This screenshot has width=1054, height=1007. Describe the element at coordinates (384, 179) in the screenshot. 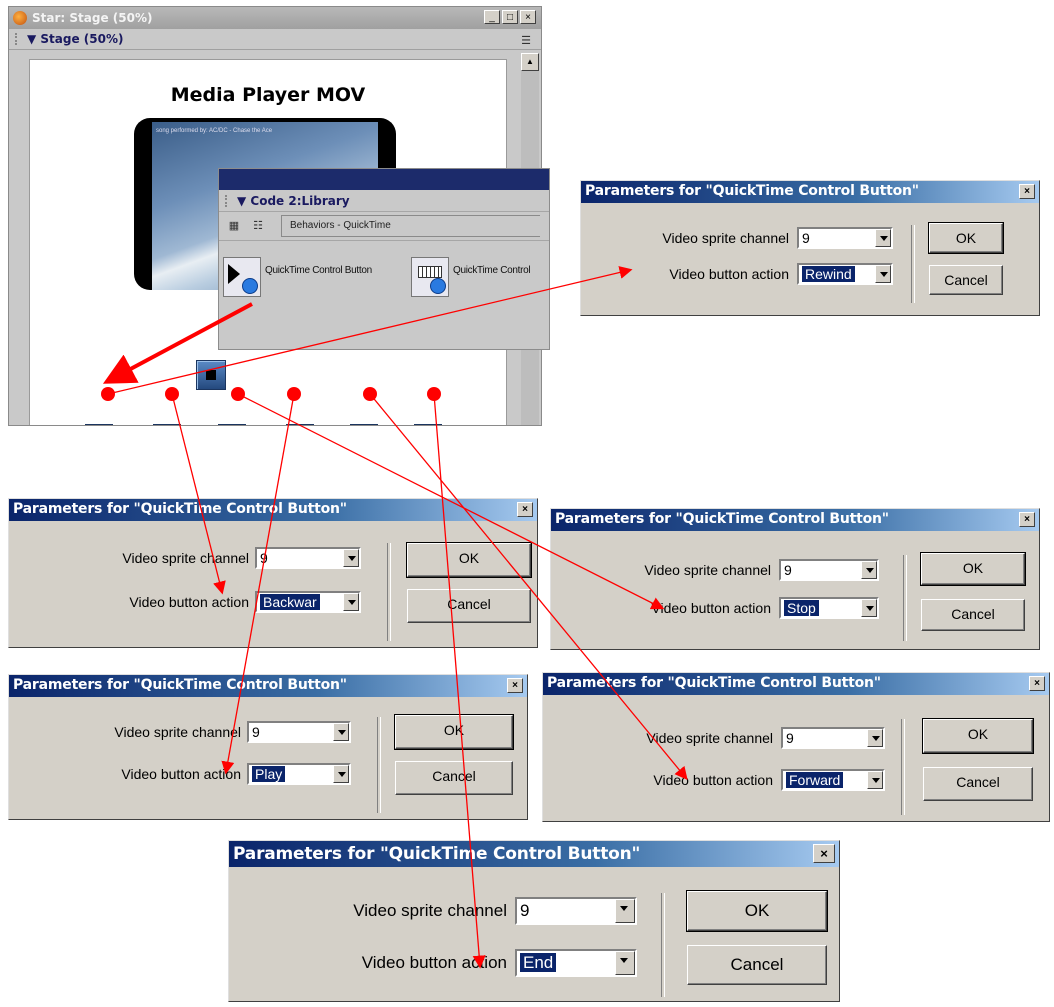

I see `library-titlebar` at that location.